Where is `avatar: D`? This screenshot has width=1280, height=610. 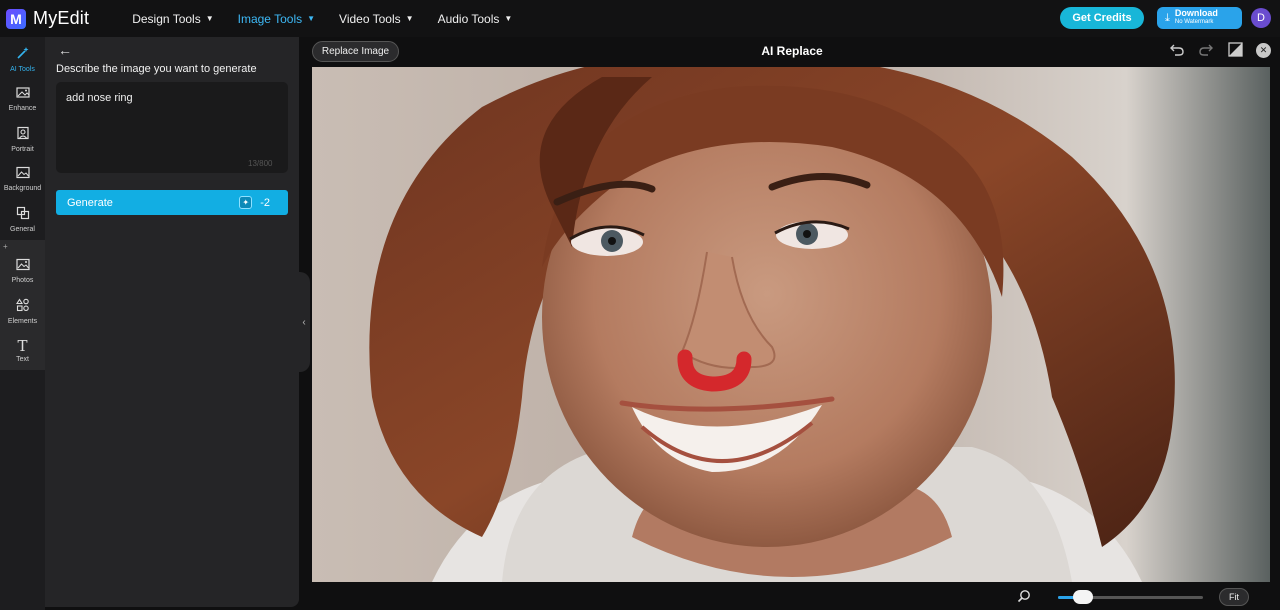 avatar: D is located at coordinates (1261, 18).